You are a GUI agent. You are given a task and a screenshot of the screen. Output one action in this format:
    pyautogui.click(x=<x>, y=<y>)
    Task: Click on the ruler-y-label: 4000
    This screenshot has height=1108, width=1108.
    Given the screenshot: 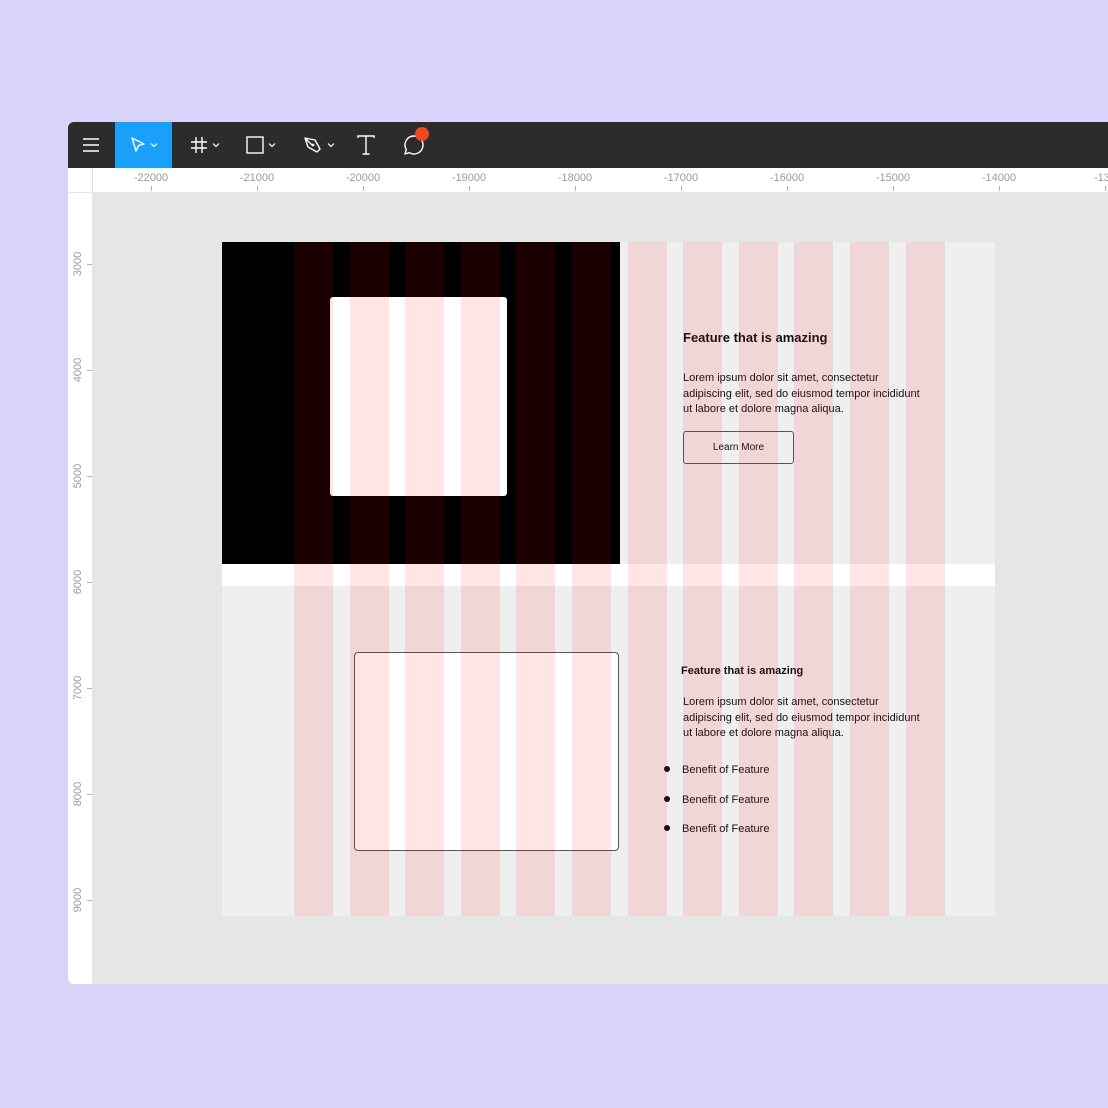 What is the action you would take?
    pyautogui.click(x=78, y=370)
    